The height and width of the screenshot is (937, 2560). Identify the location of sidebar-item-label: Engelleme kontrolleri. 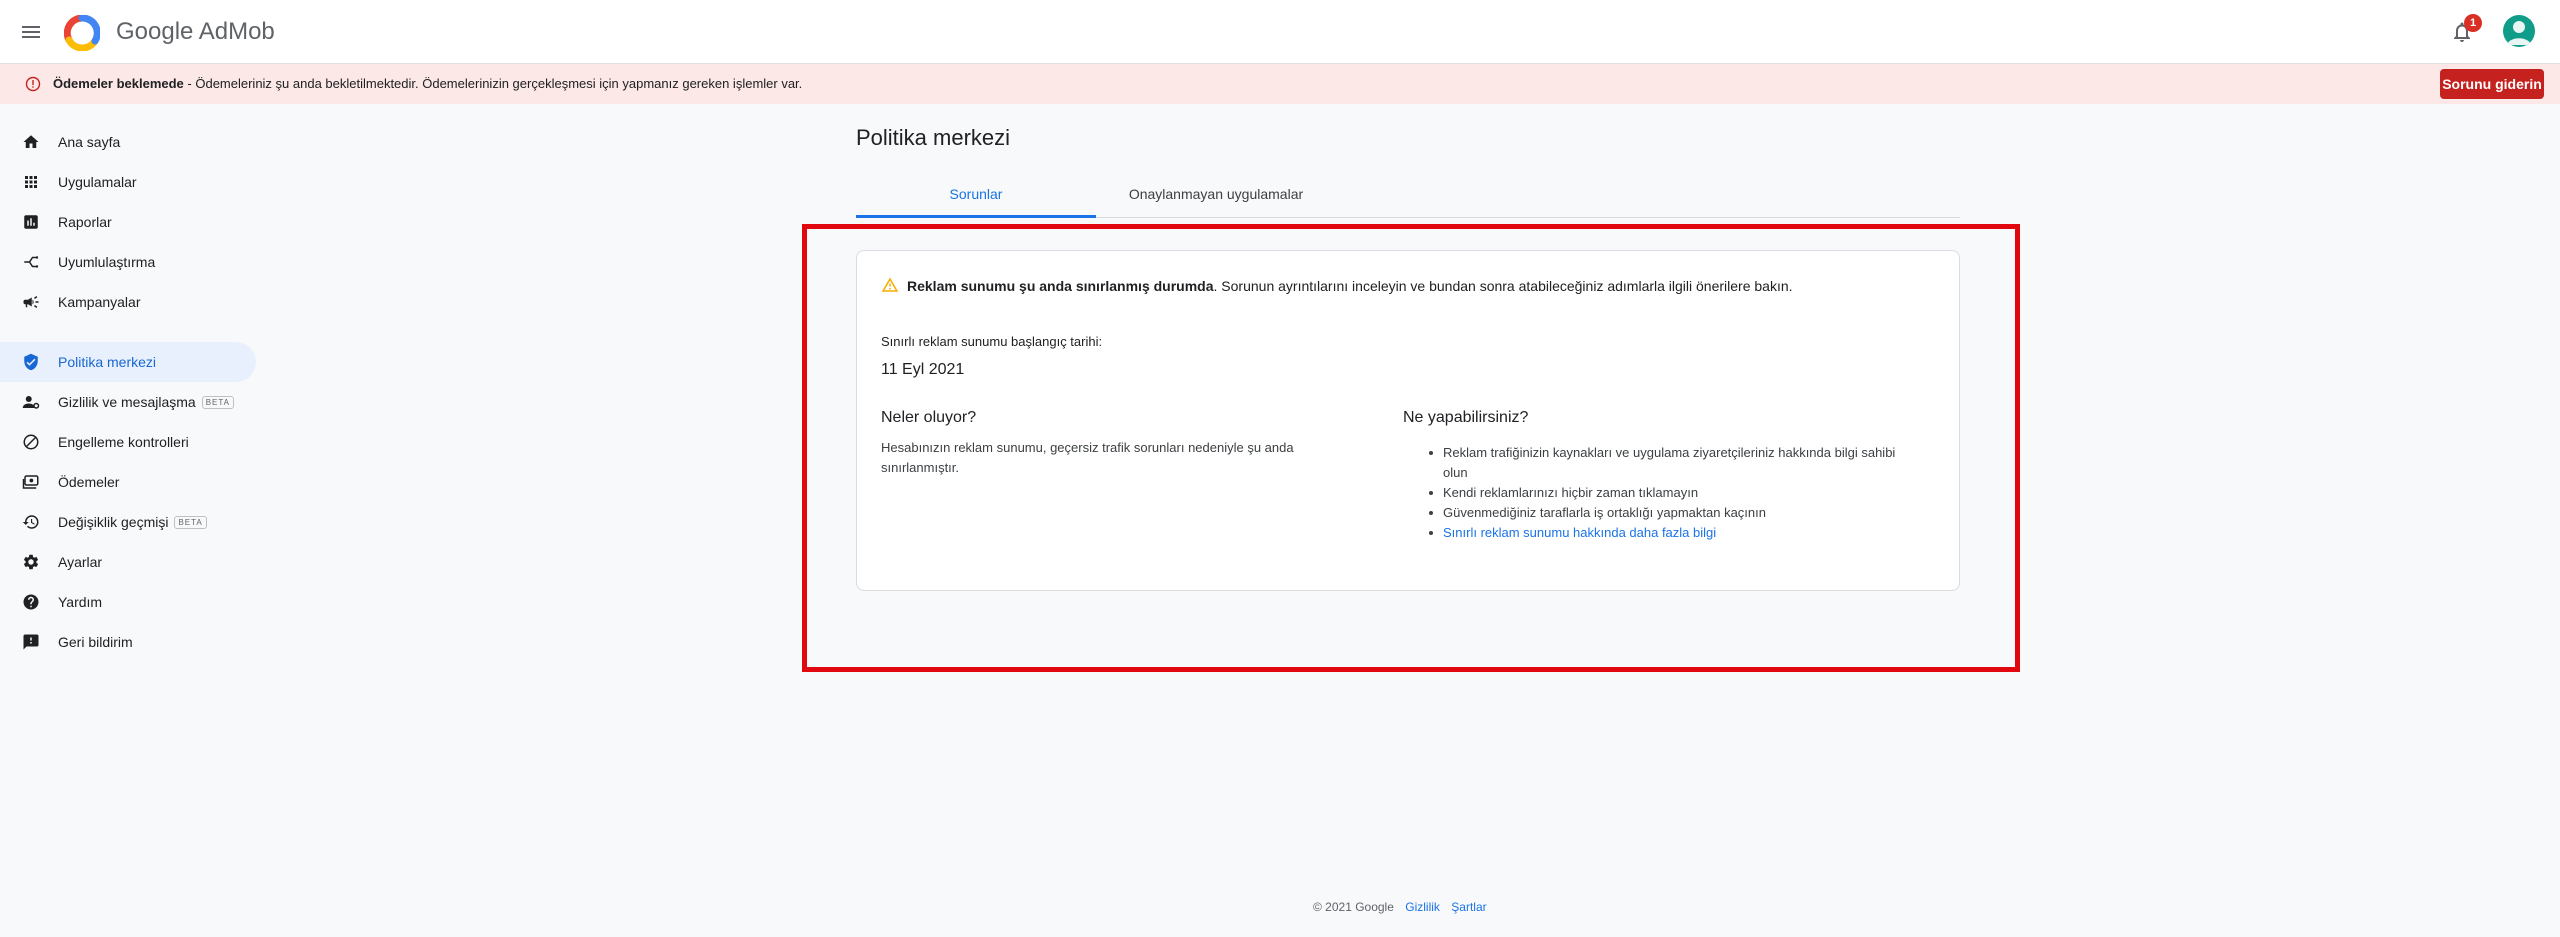
(123, 442).